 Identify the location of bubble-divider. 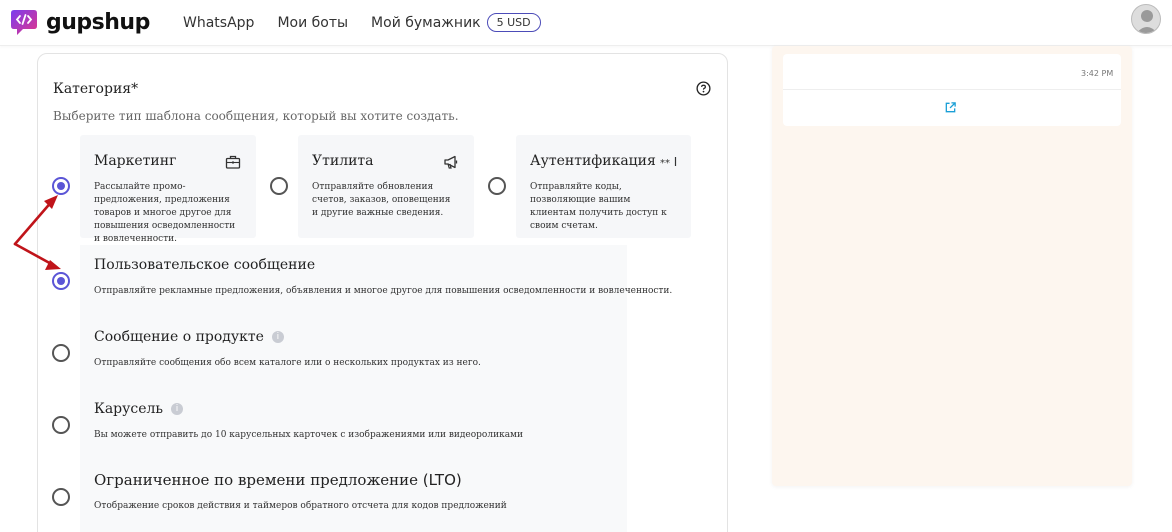
(952, 89).